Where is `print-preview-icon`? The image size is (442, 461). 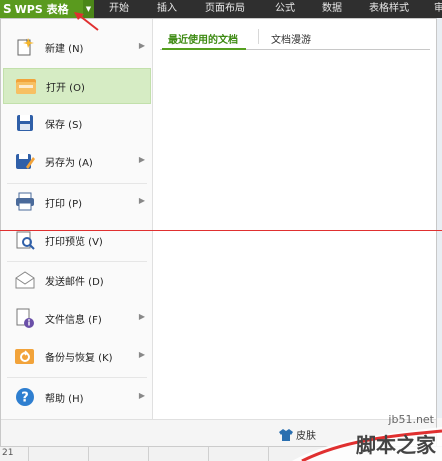 print-preview-icon is located at coordinates (25, 240).